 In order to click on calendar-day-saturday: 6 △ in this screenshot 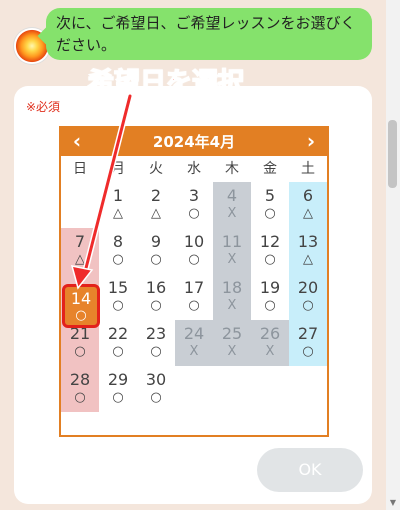, I will do `click(308, 205)`.